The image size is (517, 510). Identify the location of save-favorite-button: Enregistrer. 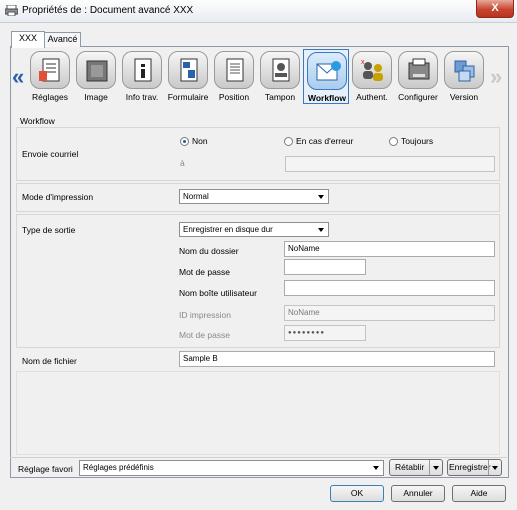
(474, 467).